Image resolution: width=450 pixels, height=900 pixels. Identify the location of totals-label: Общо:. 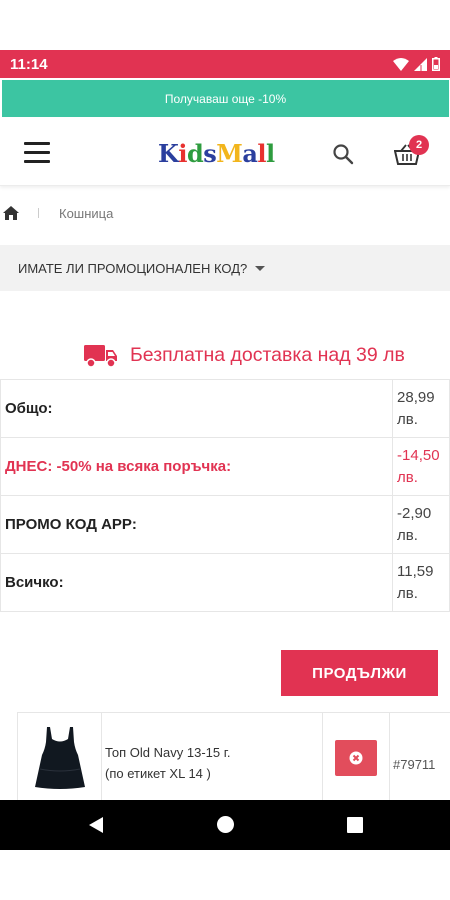
(197, 408).